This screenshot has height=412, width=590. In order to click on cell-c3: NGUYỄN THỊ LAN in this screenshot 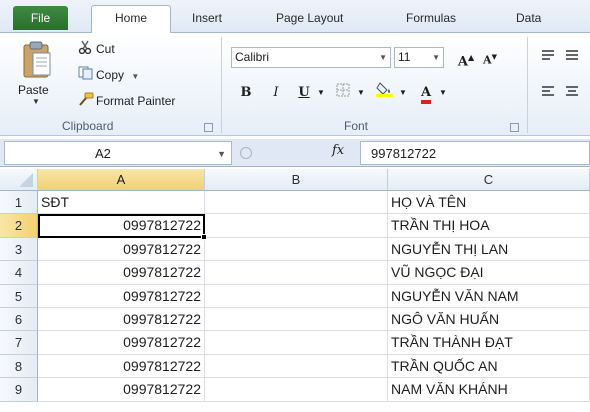, I will do `click(489, 249)`.